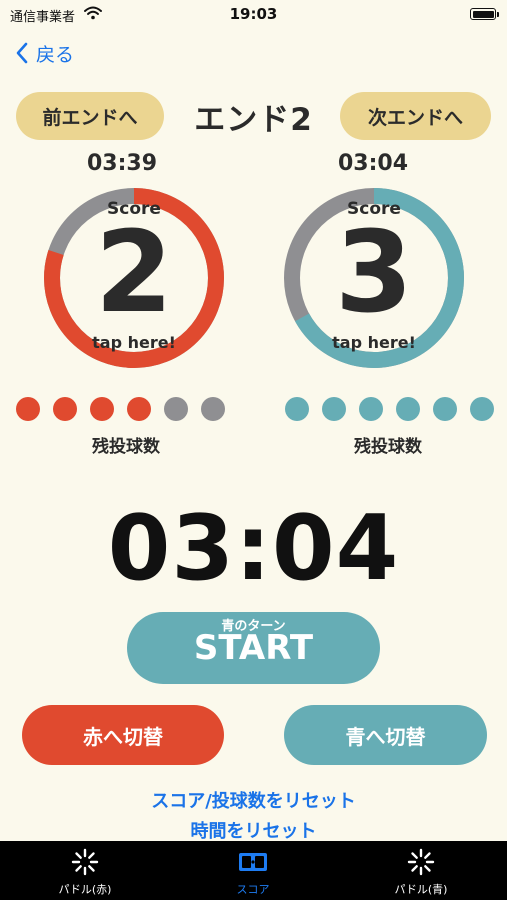  What do you see at coordinates (253, 548) in the screenshot?
I see `main-timer: 03:04` at bounding box center [253, 548].